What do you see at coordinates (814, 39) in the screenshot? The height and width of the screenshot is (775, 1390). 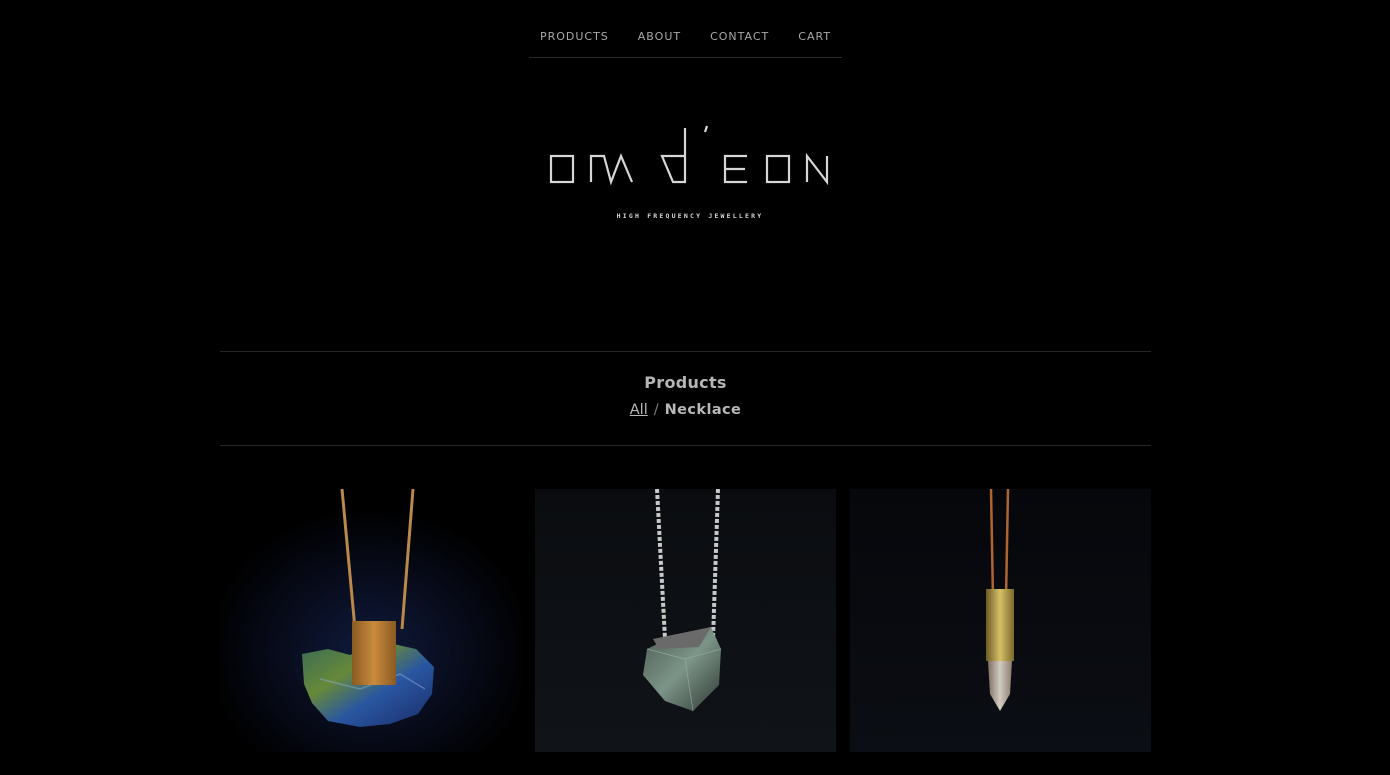 I see `nav-cart: CART` at bounding box center [814, 39].